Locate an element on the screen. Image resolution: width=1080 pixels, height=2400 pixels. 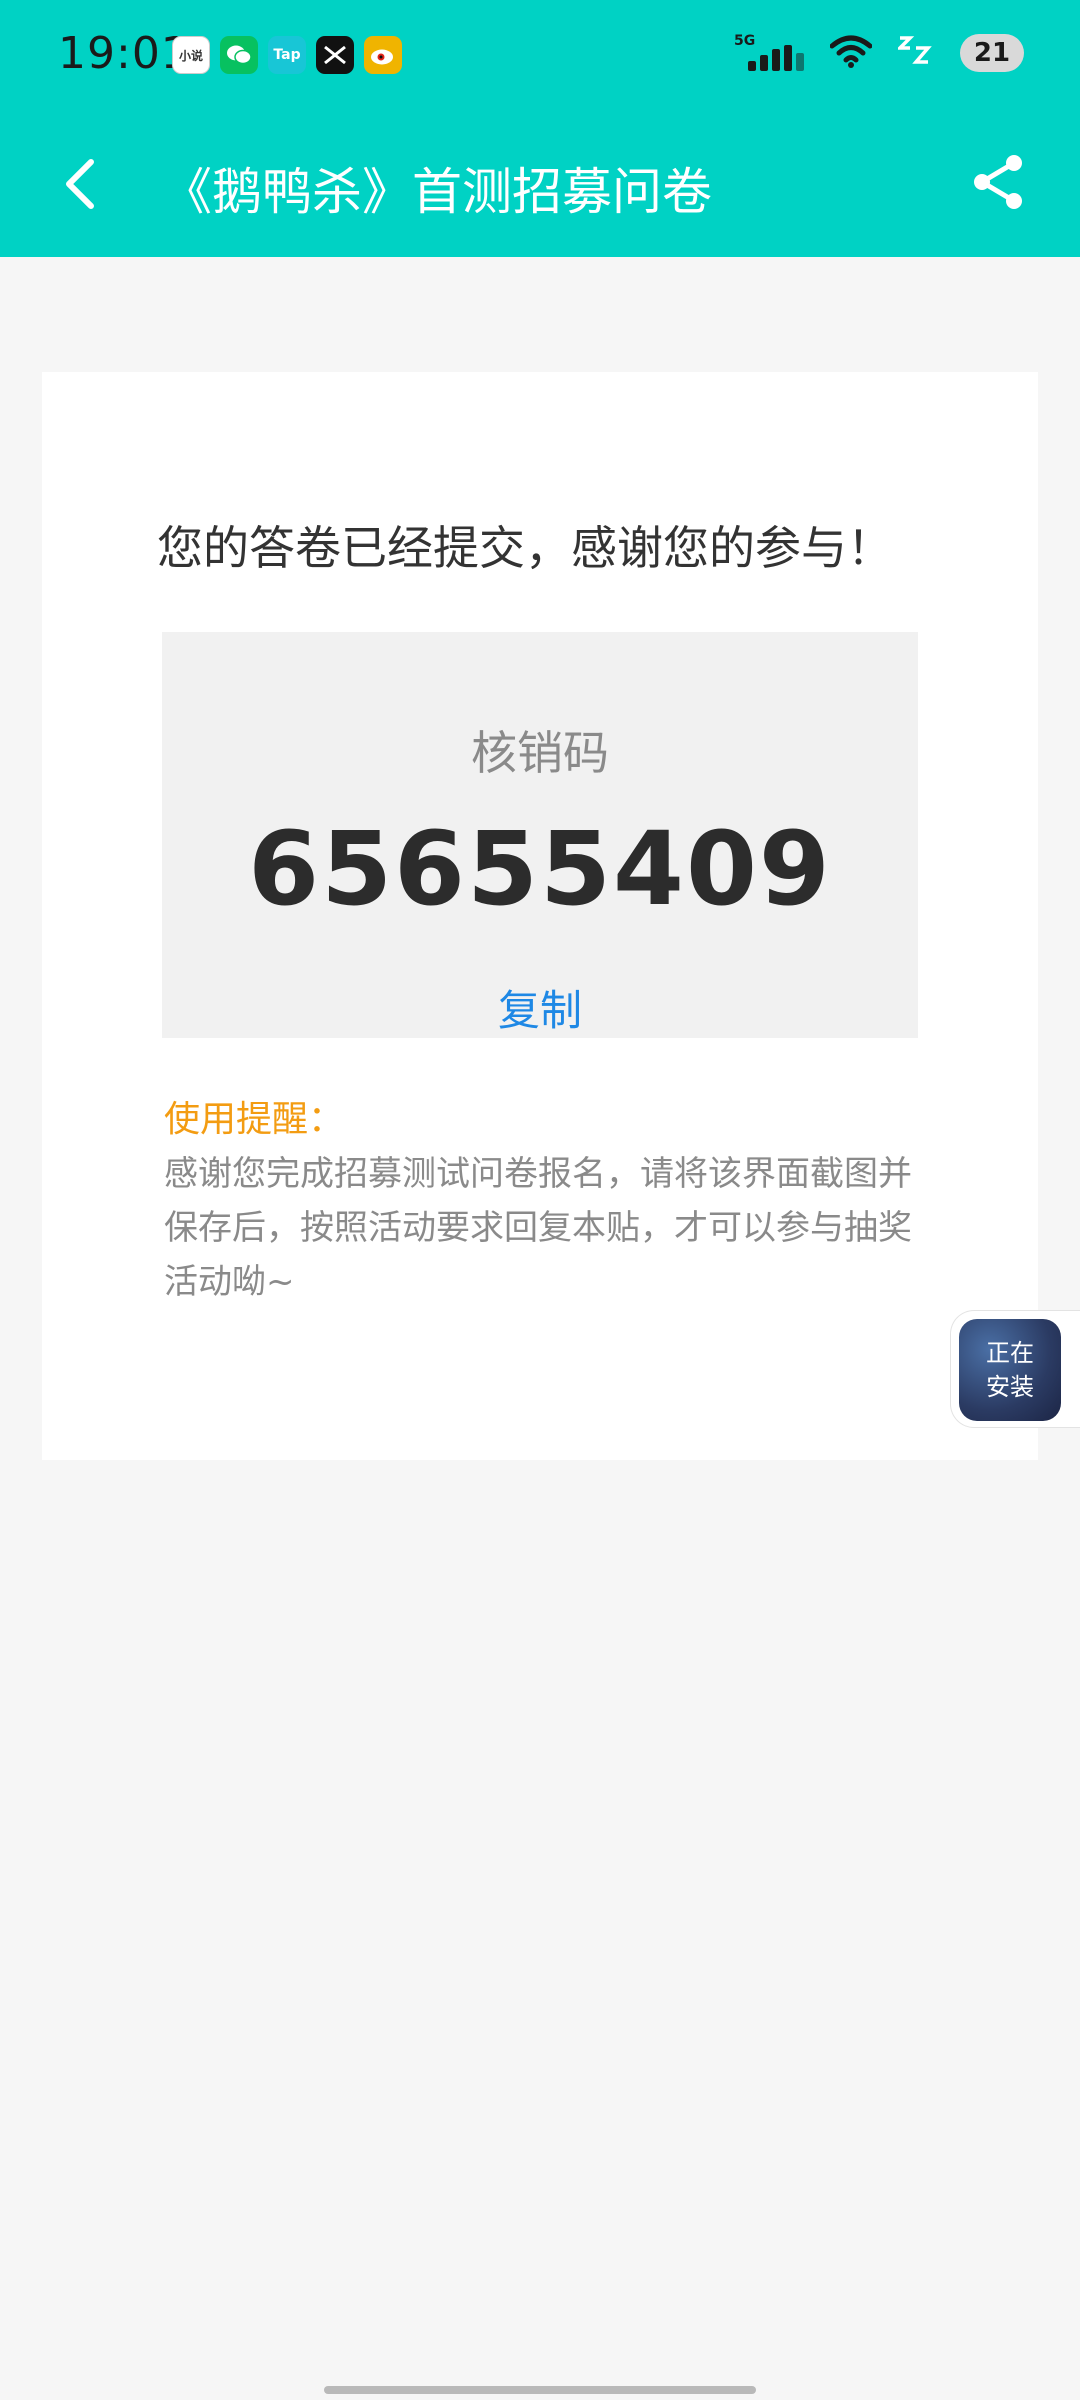
back-arrow-icon is located at coordinates (80, 184).